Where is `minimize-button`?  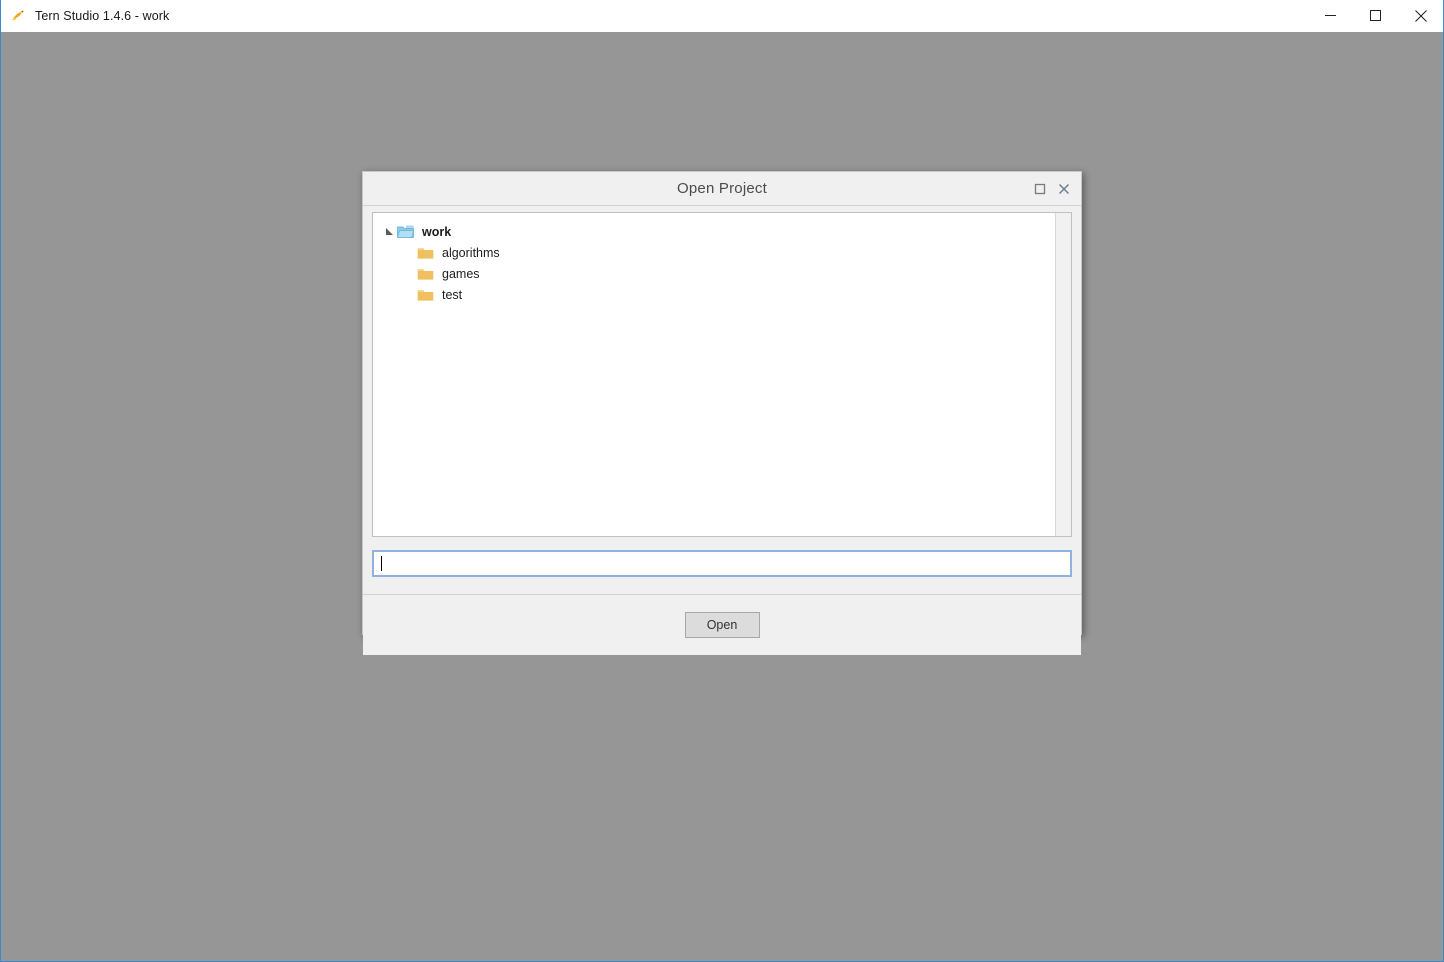 minimize-button is located at coordinates (1330, 15).